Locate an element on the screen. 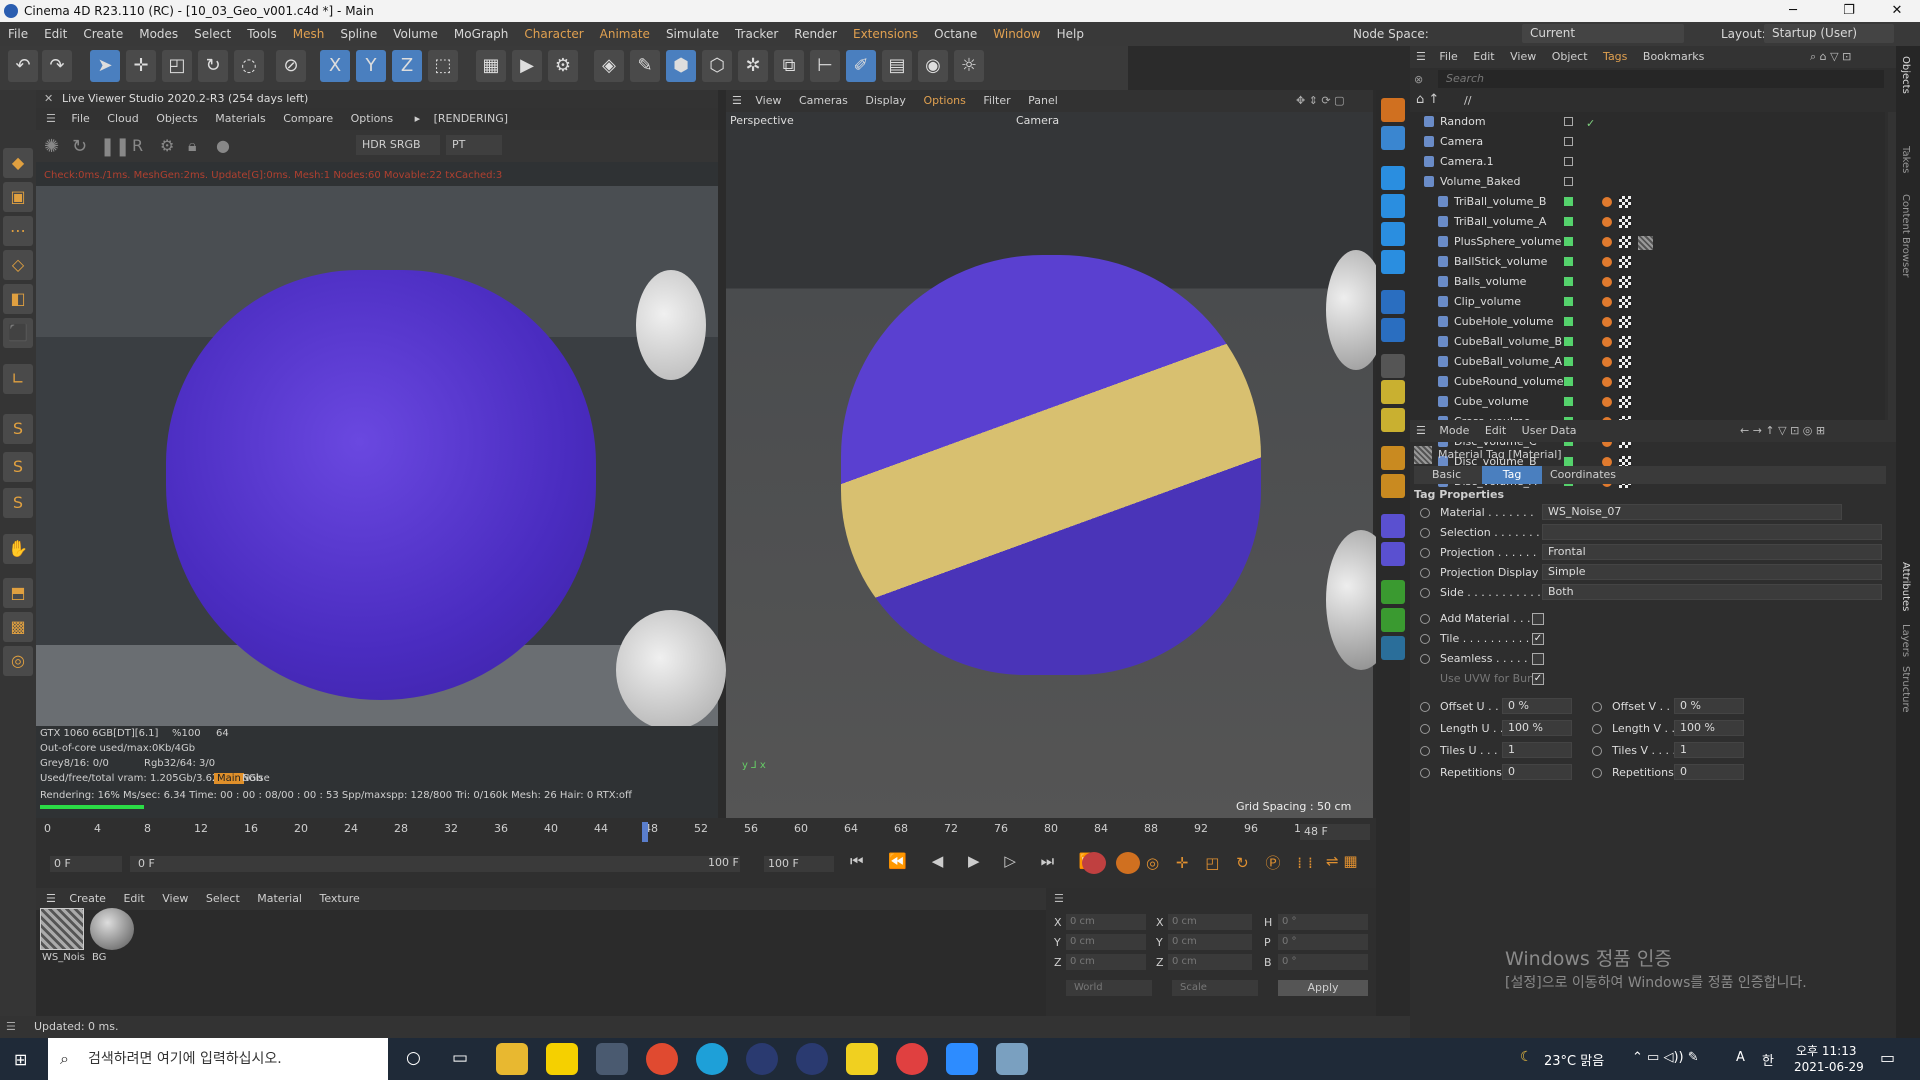 The image size is (1920, 1080). lvs-expand-icon: ▸ is located at coordinates (418, 118).